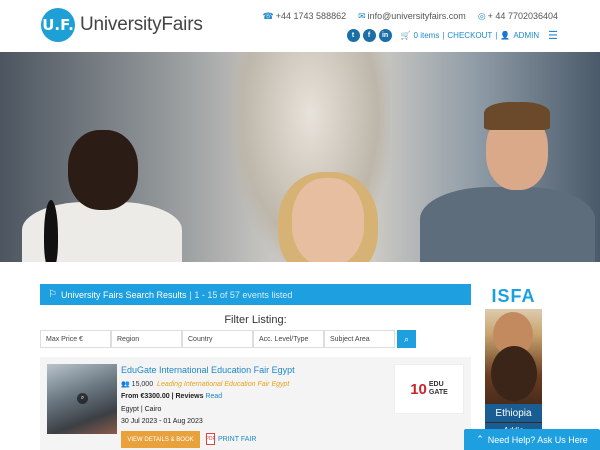 The height and width of the screenshot is (450, 600). I want to click on phone-icon: ☎, so click(268, 16).